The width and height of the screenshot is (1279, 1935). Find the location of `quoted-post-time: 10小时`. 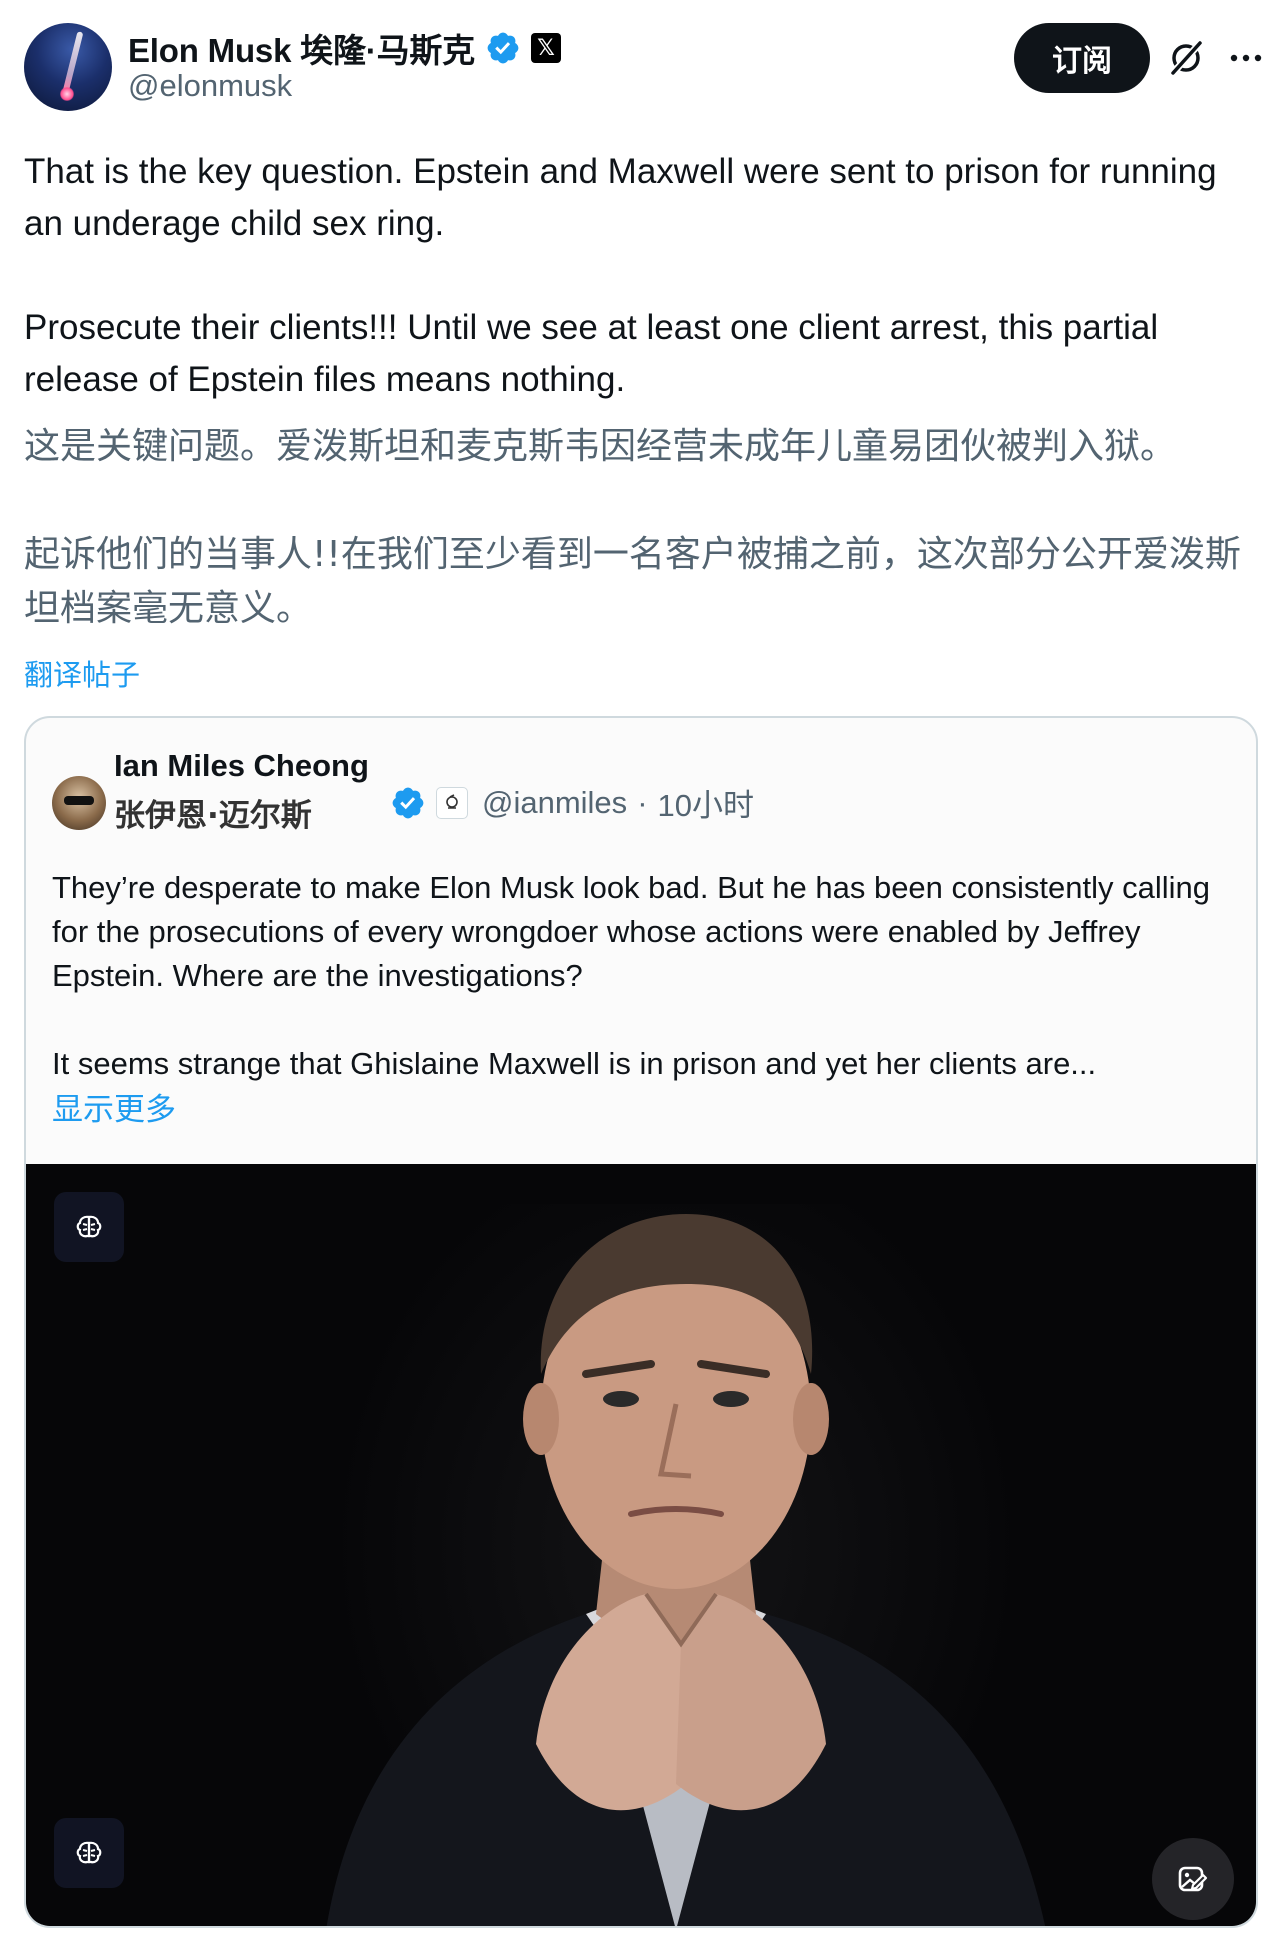

quoted-post-time: 10小时 is located at coordinates (706, 802).